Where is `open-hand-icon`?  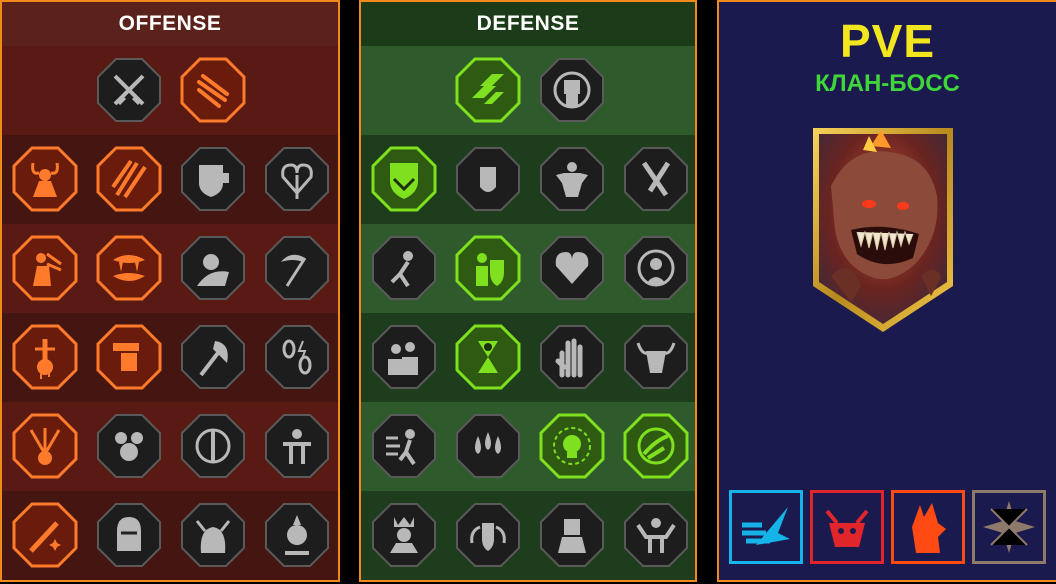
open-hand-icon is located at coordinates (572, 357).